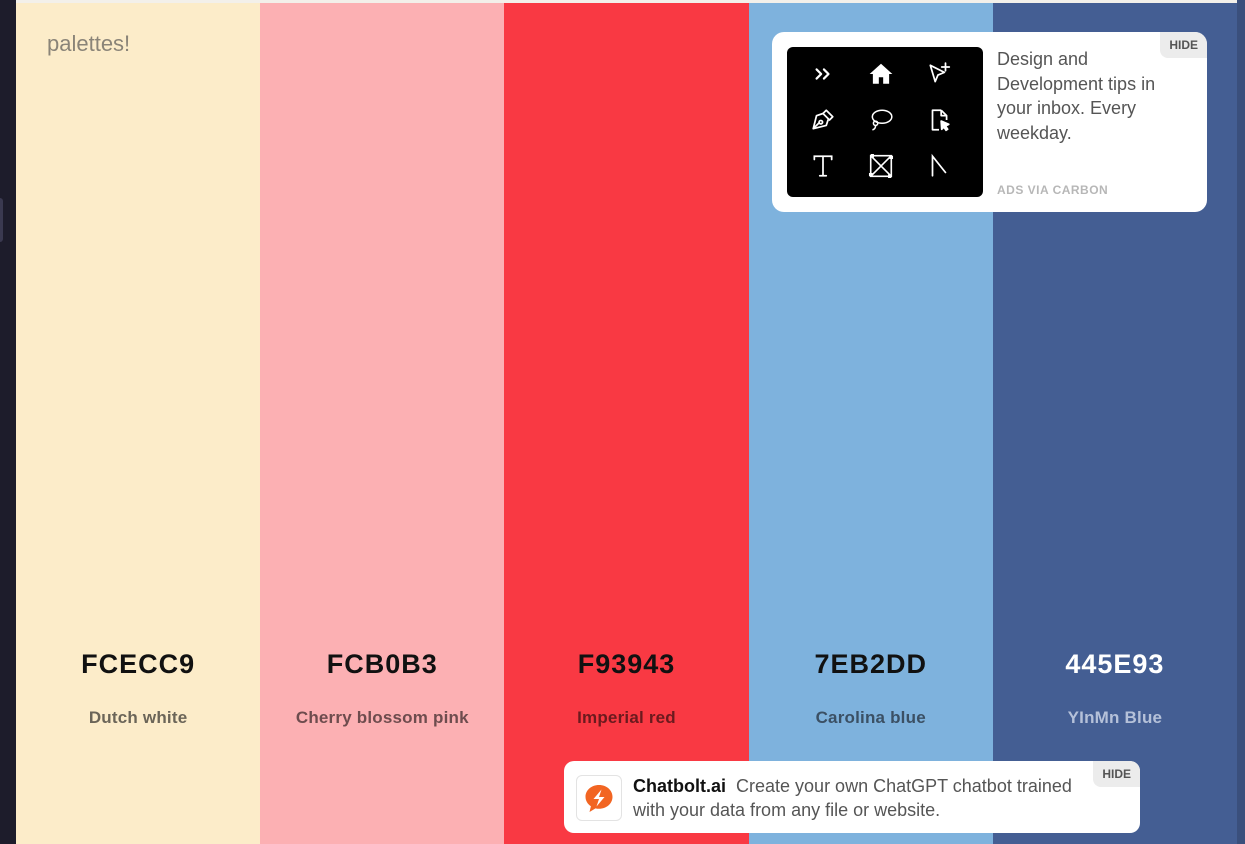 This screenshot has width=1245, height=844. Describe the element at coordinates (1, 220) in the screenshot. I see `sidebar-handle` at that location.